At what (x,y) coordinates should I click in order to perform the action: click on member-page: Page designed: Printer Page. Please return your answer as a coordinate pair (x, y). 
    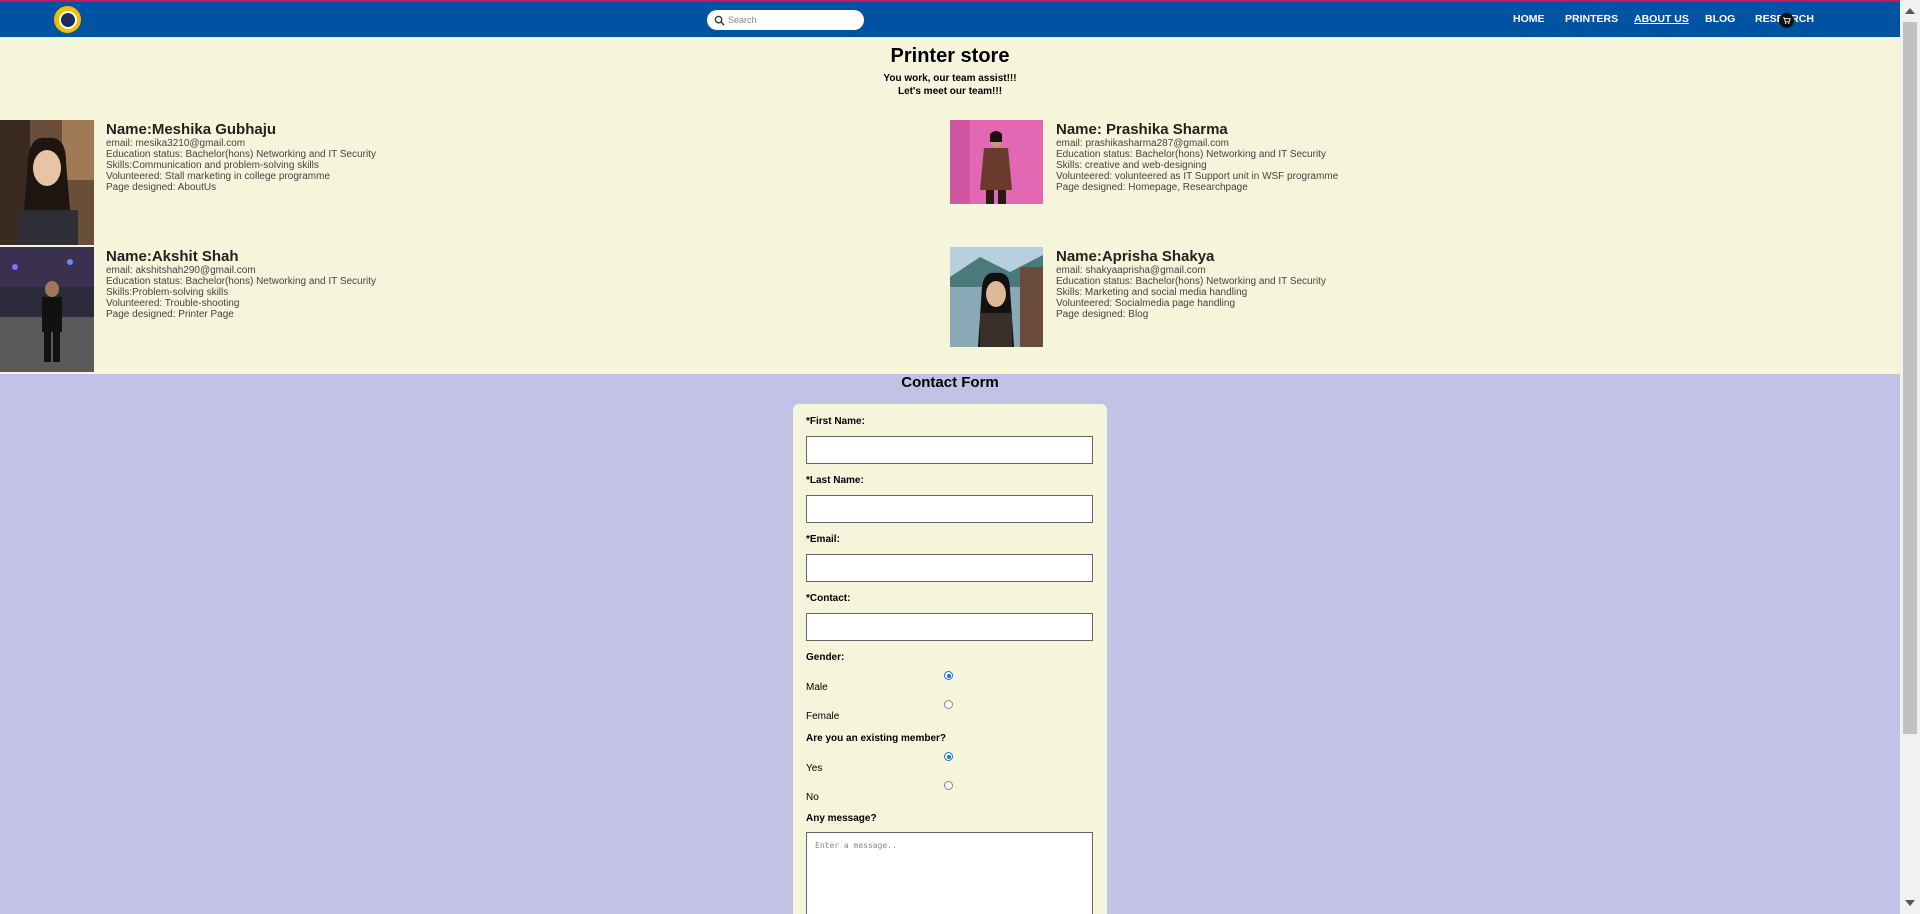
    Looking at the image, I should click on (170, 314).